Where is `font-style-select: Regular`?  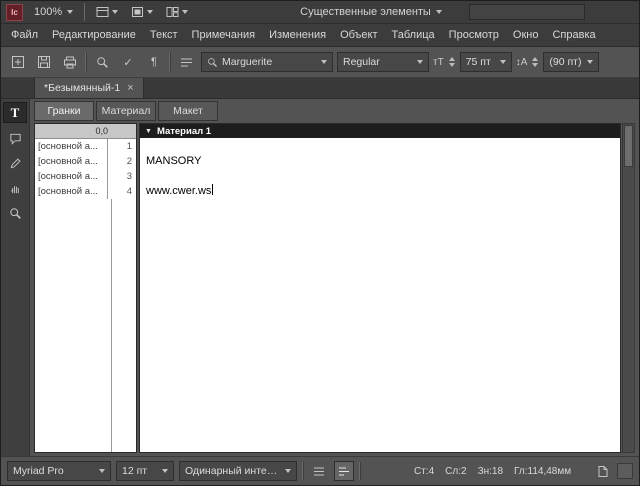
font-style-select: Regular is located at coordinates (383, 62).